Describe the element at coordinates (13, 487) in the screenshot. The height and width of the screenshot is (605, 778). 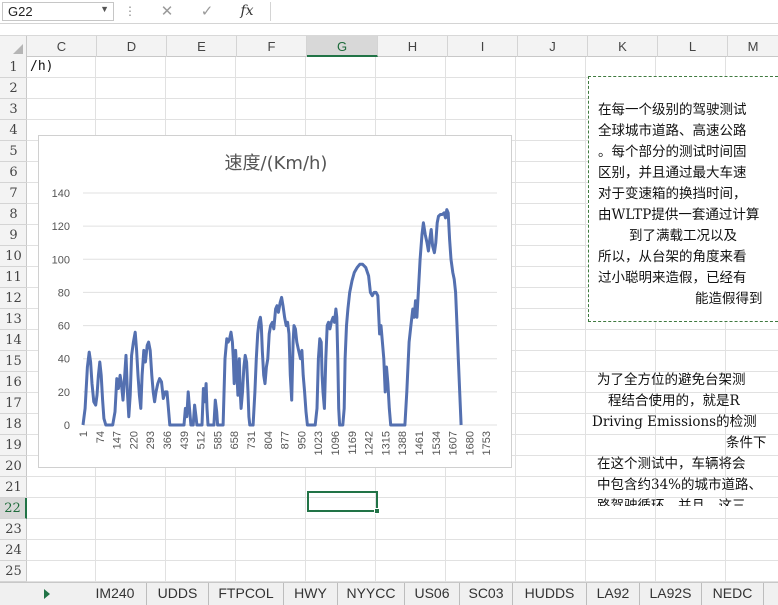
I see `row-header: 21` at that location.